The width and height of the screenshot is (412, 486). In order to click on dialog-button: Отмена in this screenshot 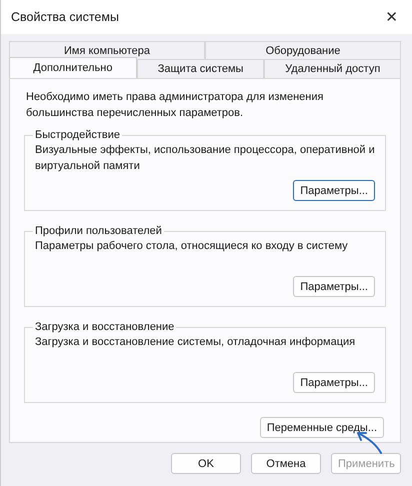, I will do `click(286, 463)`.